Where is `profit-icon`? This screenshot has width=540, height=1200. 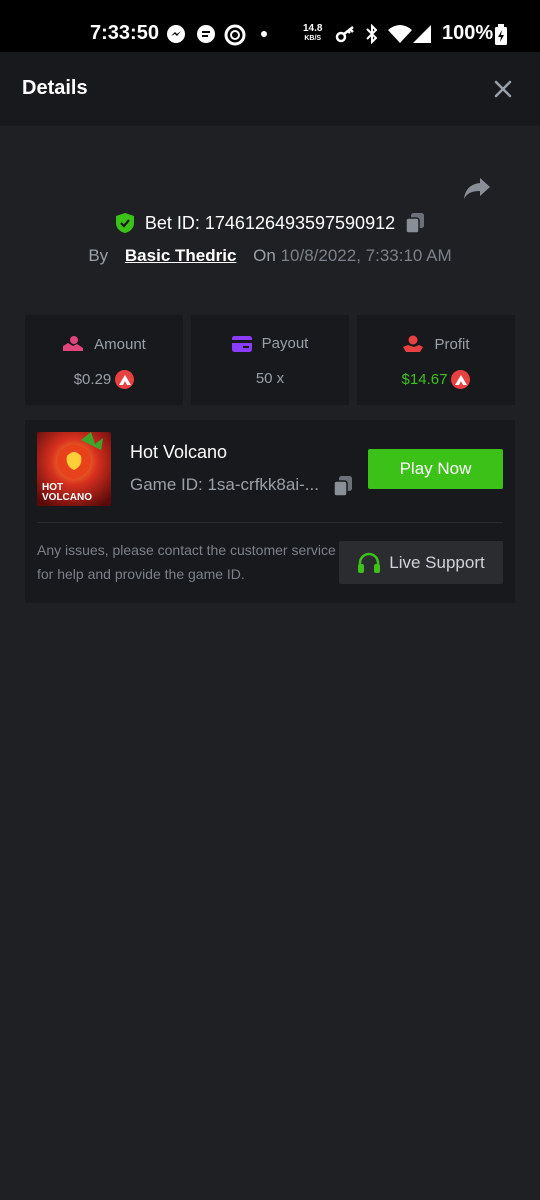
profit-icon is located at coordinates (413, 343).